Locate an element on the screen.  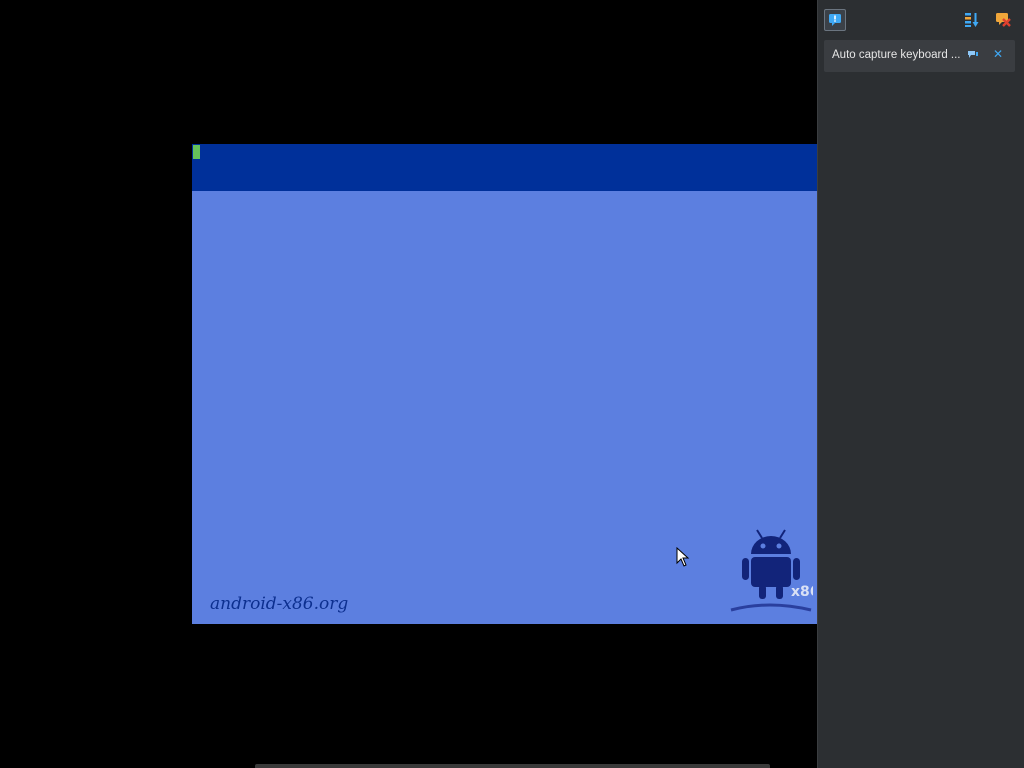
bottom-scroll-indicator is located at coordinates (512, 766).